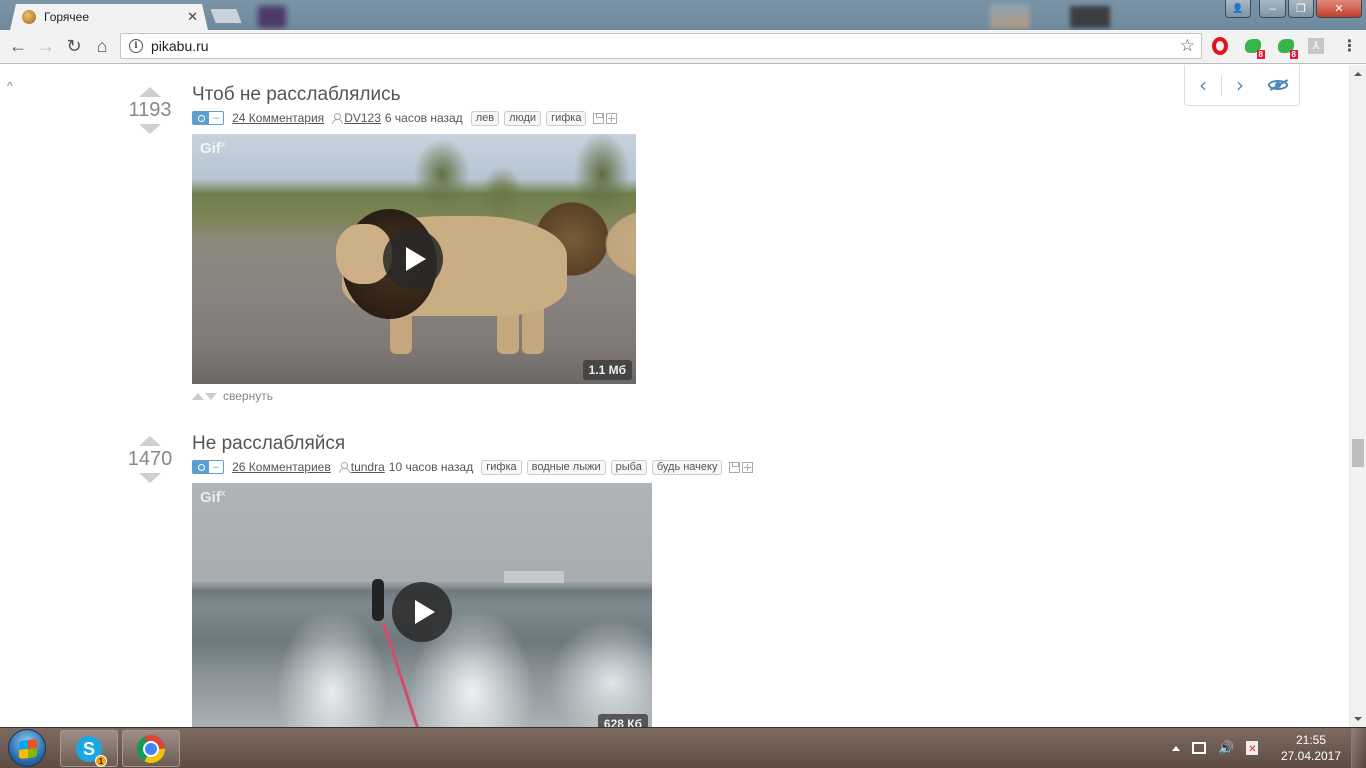 The image size is (1366, 768). I want to click on browser-menu-button: ⋮, so click(1349, 46).